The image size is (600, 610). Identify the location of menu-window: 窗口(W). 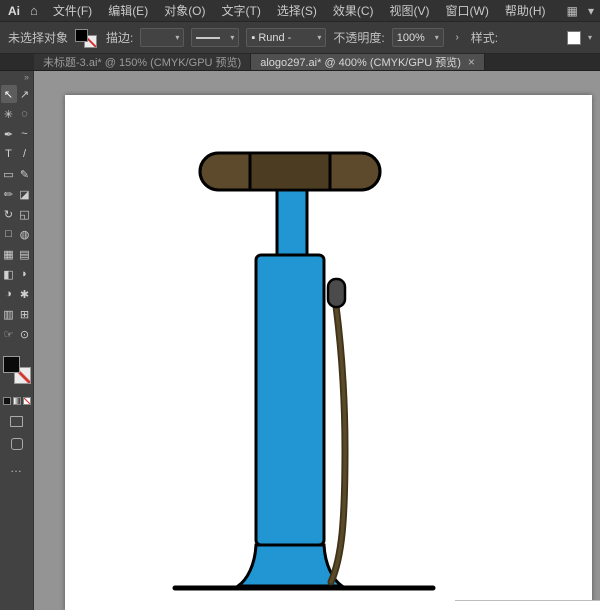
(467, 10).